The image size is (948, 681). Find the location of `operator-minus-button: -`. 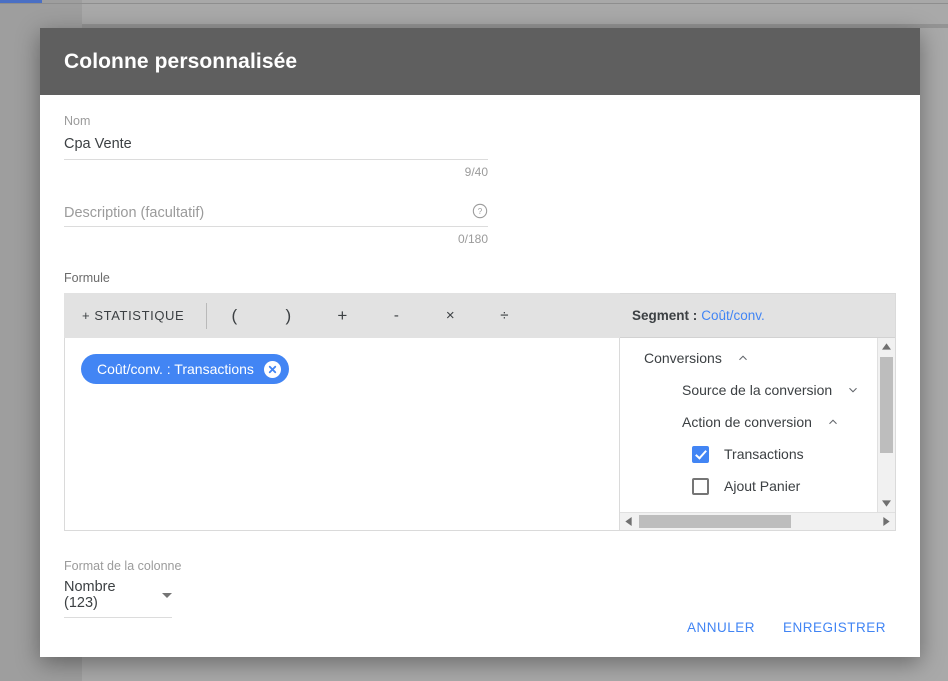

operator-minus-button: - is located at coordinates (396, 315).